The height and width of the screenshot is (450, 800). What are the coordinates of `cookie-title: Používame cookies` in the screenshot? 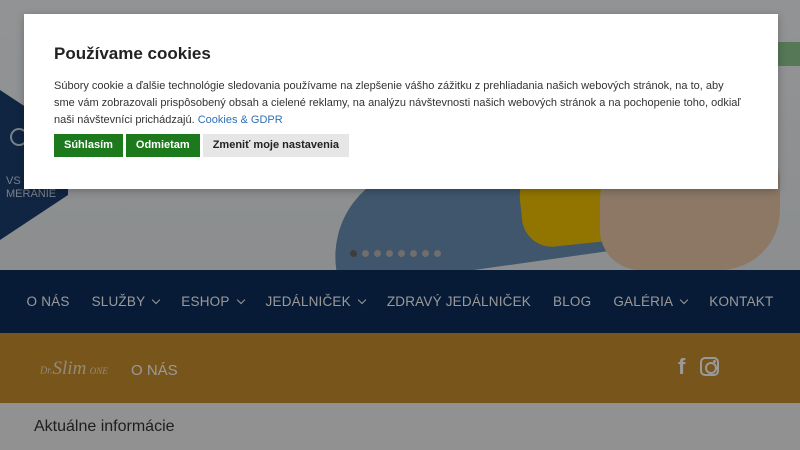 It's located at (132, 53).